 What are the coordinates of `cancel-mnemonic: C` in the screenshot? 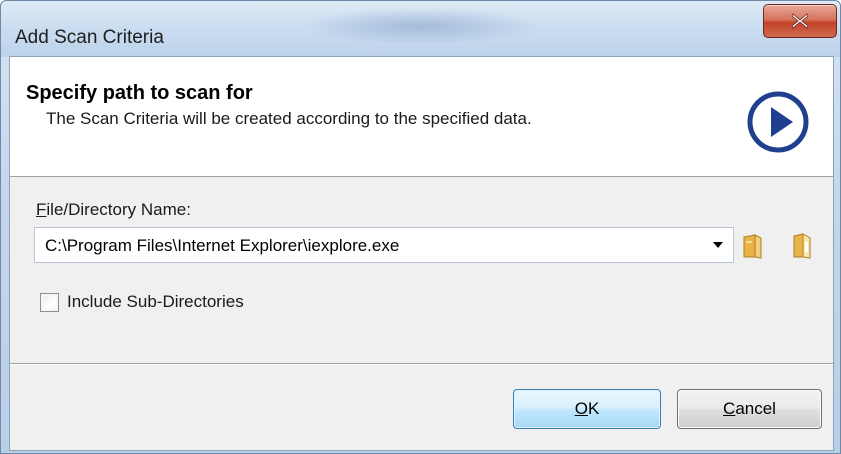 It's located at (729, 408).